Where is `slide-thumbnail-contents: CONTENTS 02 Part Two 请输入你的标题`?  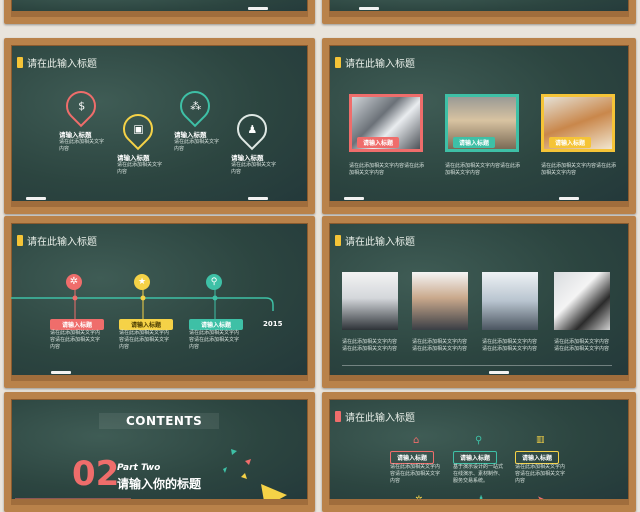
slide-thumbnail-contents: CONTENTS 02 Part Two 请输入你的标题 is located at coordinates (159, 452).